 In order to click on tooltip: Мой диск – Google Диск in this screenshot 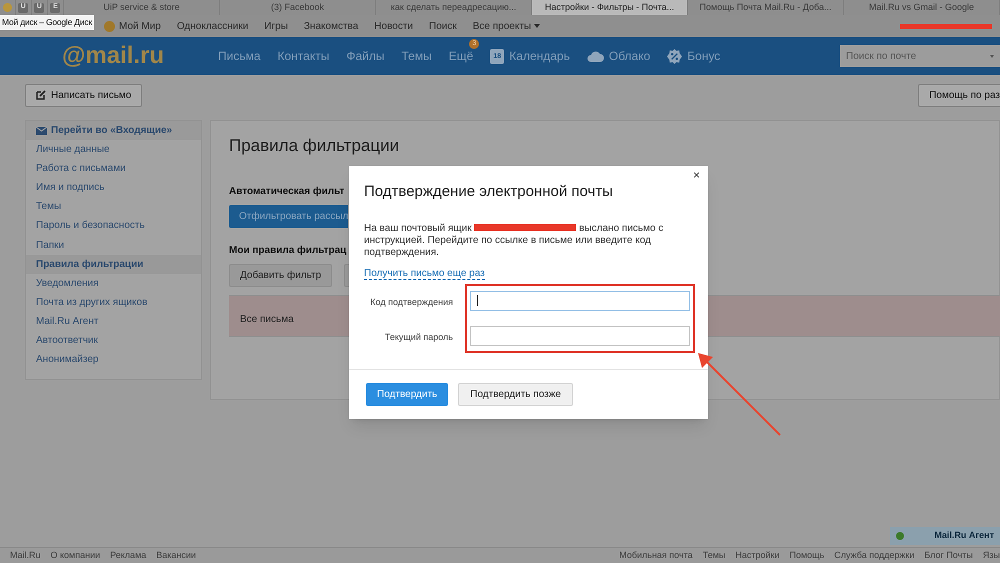, I will do `click(47, 22)`.